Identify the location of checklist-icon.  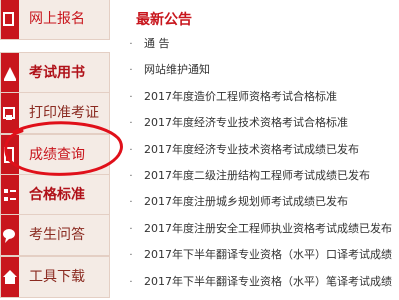
(10, 195).